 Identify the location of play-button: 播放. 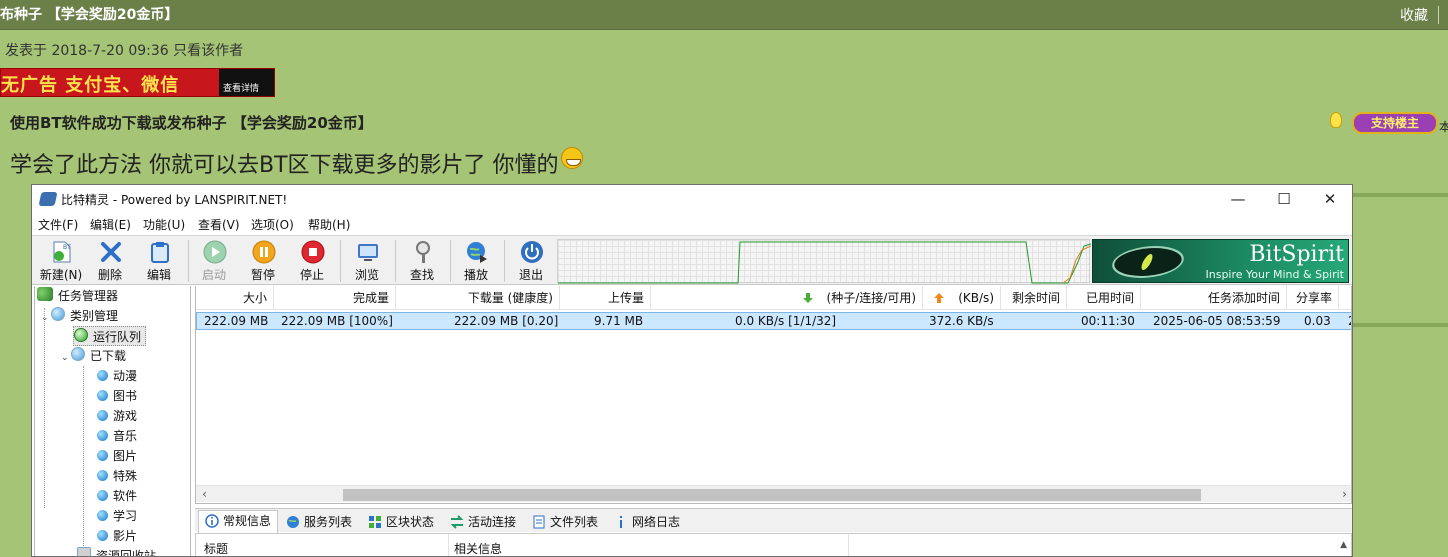
(476, 261).